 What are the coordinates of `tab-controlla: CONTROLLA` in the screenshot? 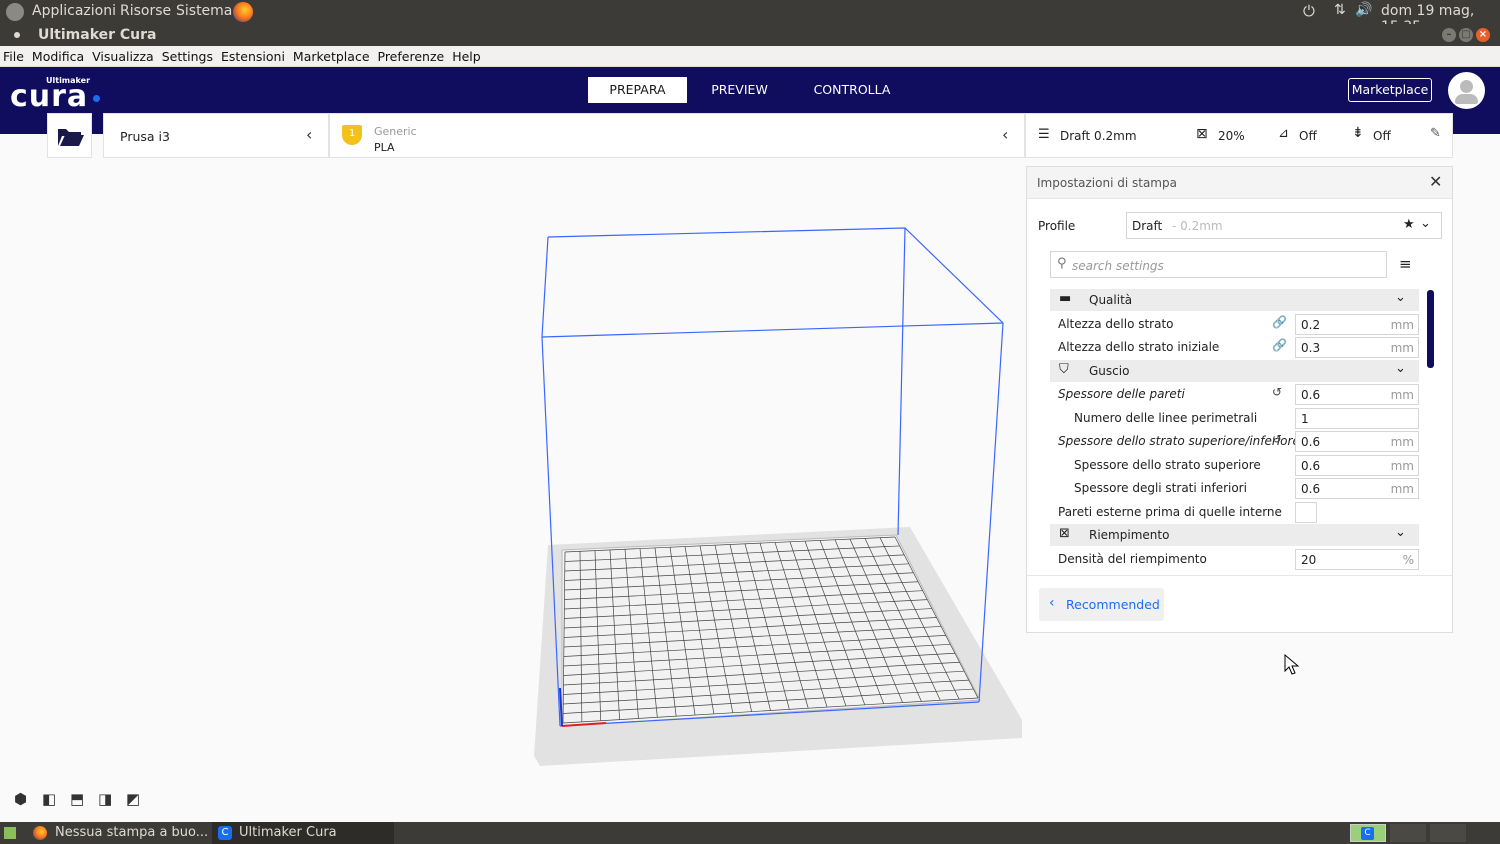 It's located at (852, 90).